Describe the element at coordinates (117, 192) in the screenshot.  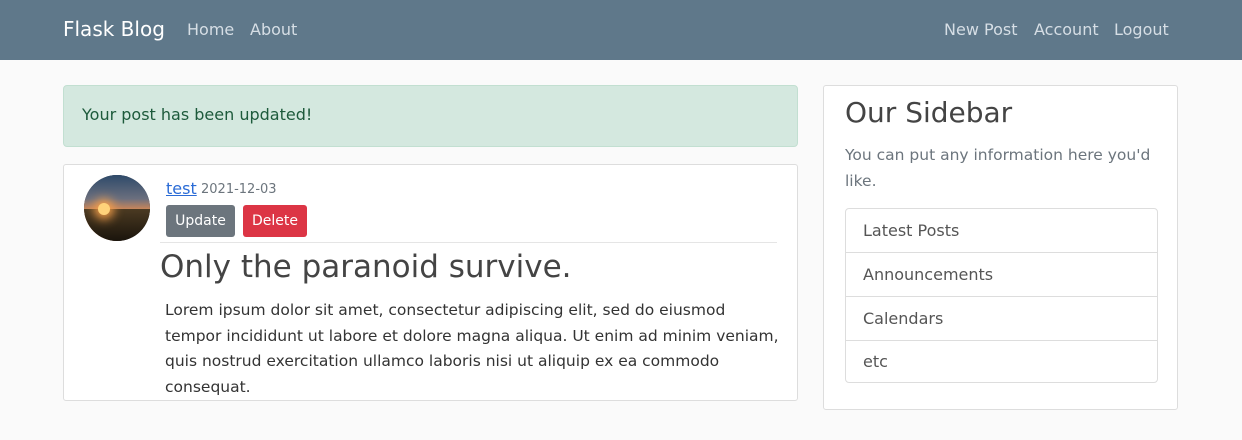
I see `avatar-sky` at that location.